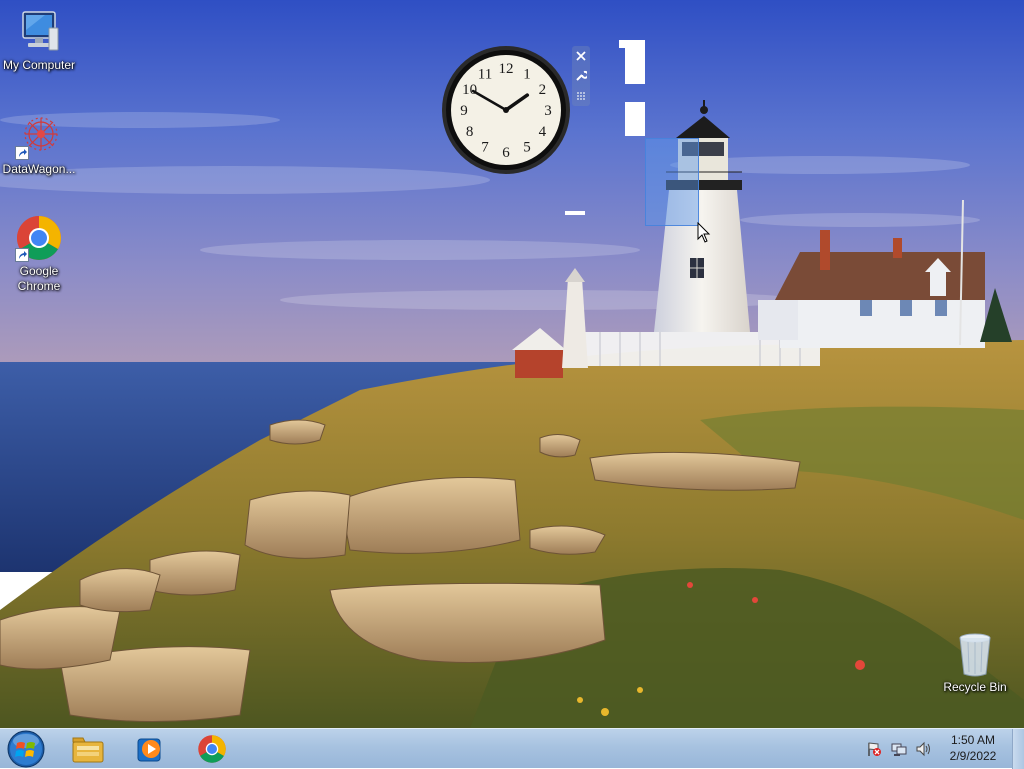 The width and height of the screenshot is (1024, 769). What do you see at coordinates (506, 110) in the screenshot?
I see `clock-gadget: 12 12 3 45678 9 1011` at bounding box center [506, 110].